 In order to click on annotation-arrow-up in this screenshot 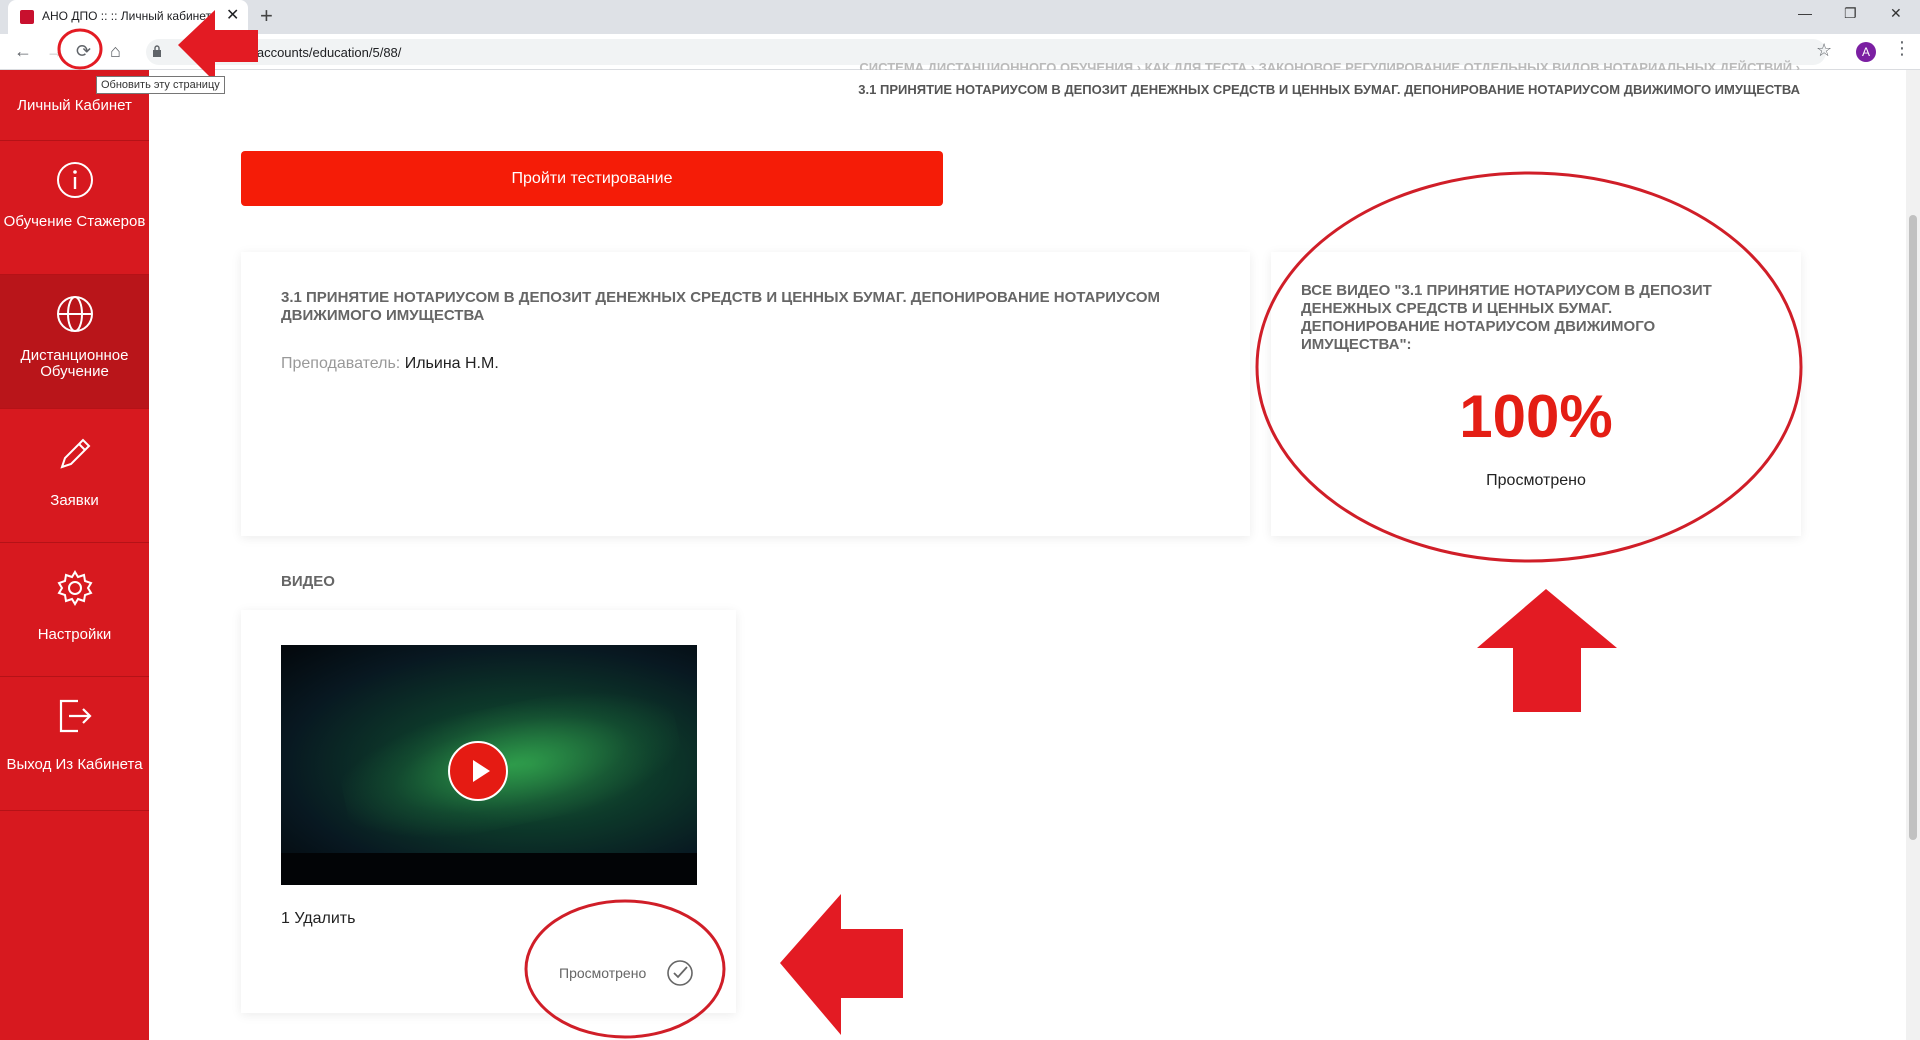, I will do `click(1547, 650)`.